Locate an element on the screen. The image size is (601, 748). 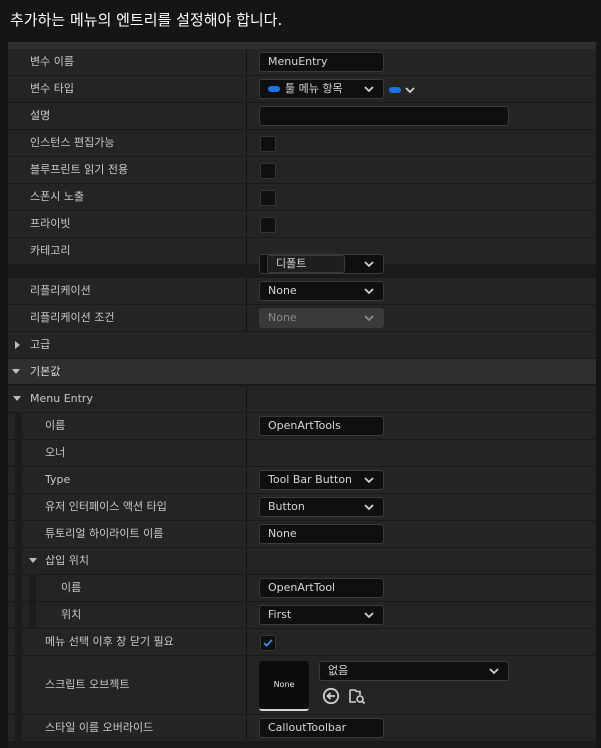
row-owner: 오너 is located at coordinates (302, 453).